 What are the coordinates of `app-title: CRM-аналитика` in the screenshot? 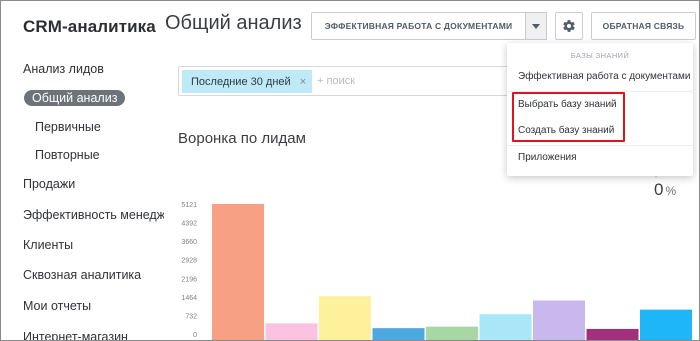 It's located at (89, 26).